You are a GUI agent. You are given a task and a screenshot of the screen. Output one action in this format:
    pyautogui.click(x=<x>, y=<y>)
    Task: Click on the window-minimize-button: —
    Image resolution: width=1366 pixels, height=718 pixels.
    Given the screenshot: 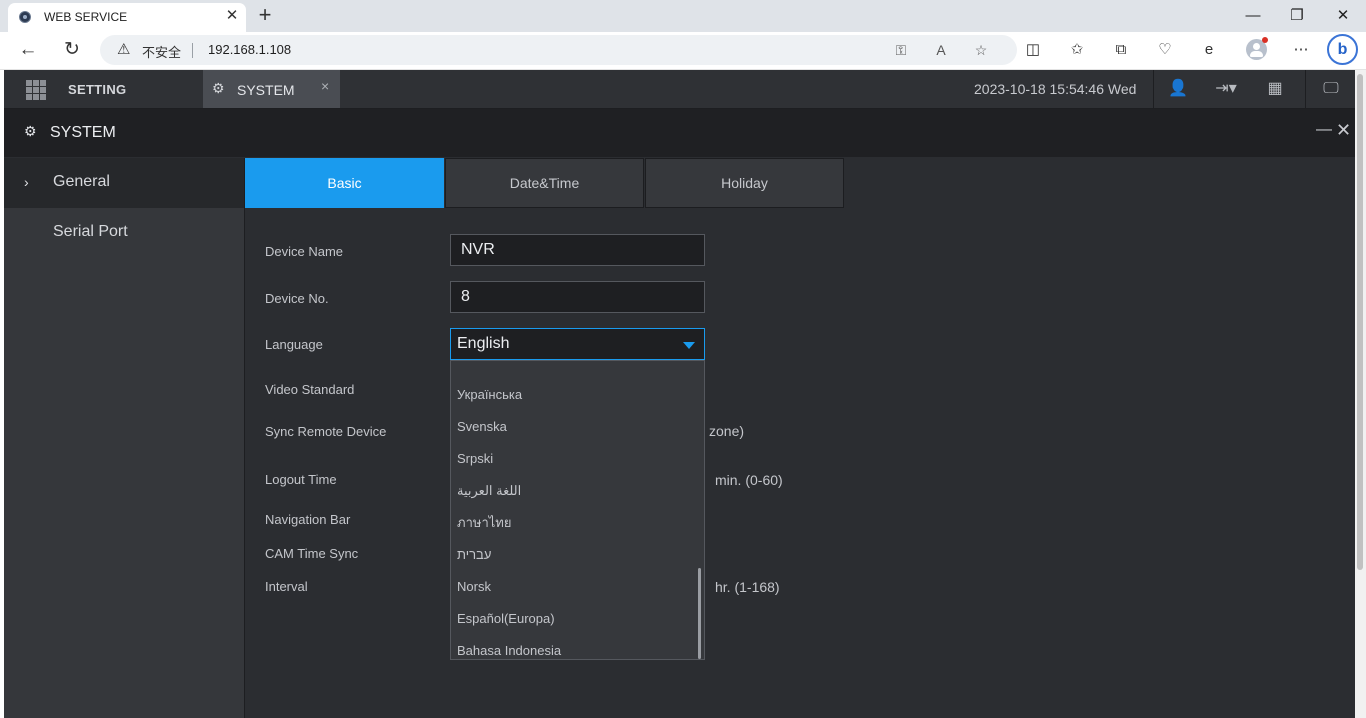 What is the action you would take?
    pyautogui.click(x=1253, y=16)
    